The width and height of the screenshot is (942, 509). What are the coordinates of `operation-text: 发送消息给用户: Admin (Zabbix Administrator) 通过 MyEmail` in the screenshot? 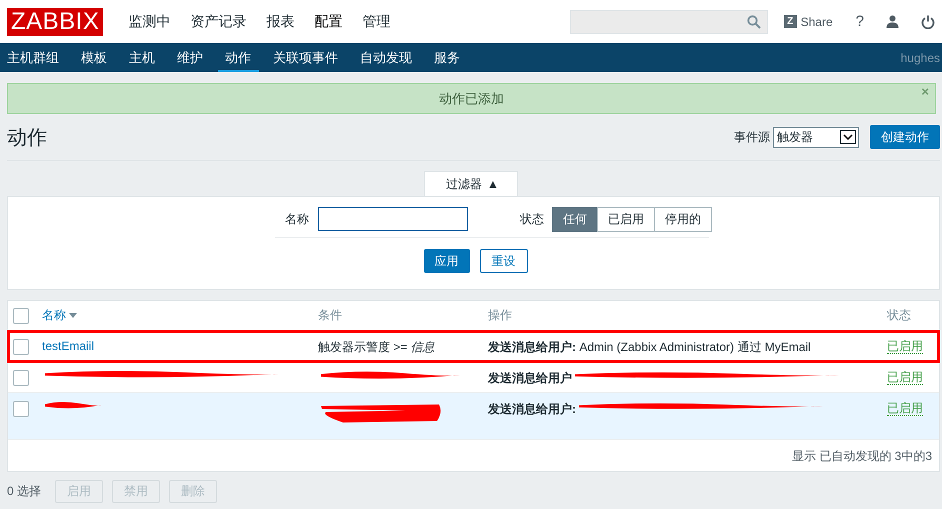 It's located at (649, 347).